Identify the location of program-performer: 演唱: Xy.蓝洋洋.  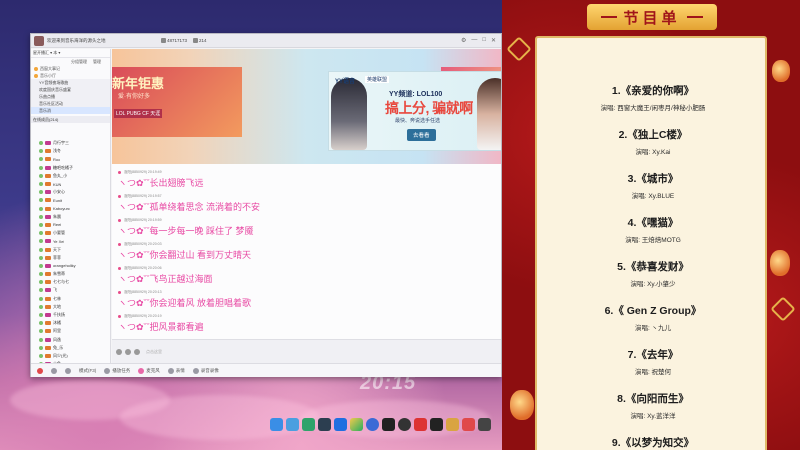
(653, 416).